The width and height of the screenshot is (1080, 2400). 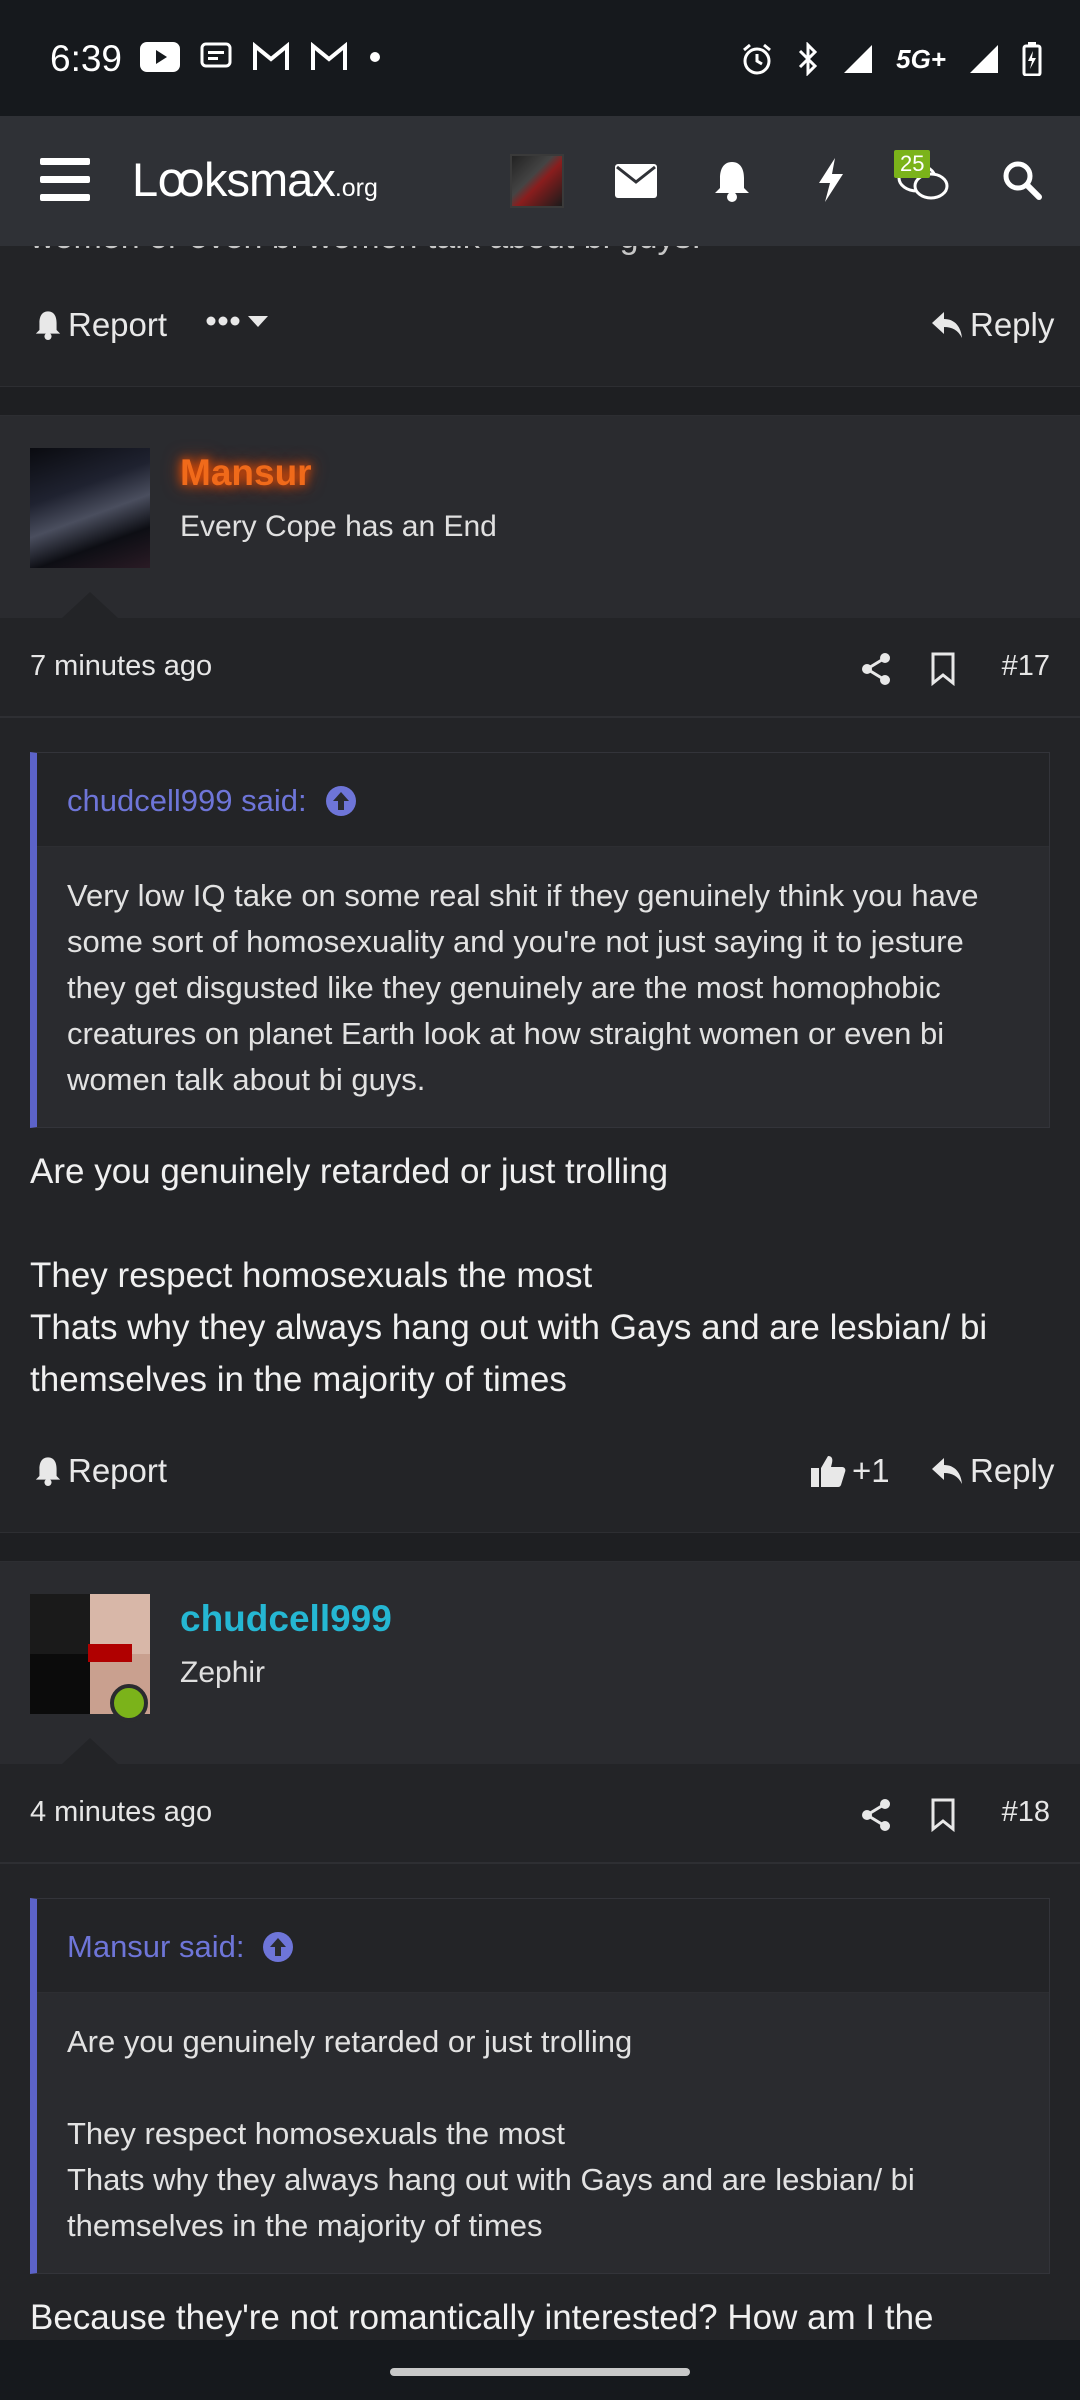 What do you see at coordinates (540, 1814) in the screenshot?
I see `post-meta: 4 minutes ago #18` at bounding box center [540, 1814].